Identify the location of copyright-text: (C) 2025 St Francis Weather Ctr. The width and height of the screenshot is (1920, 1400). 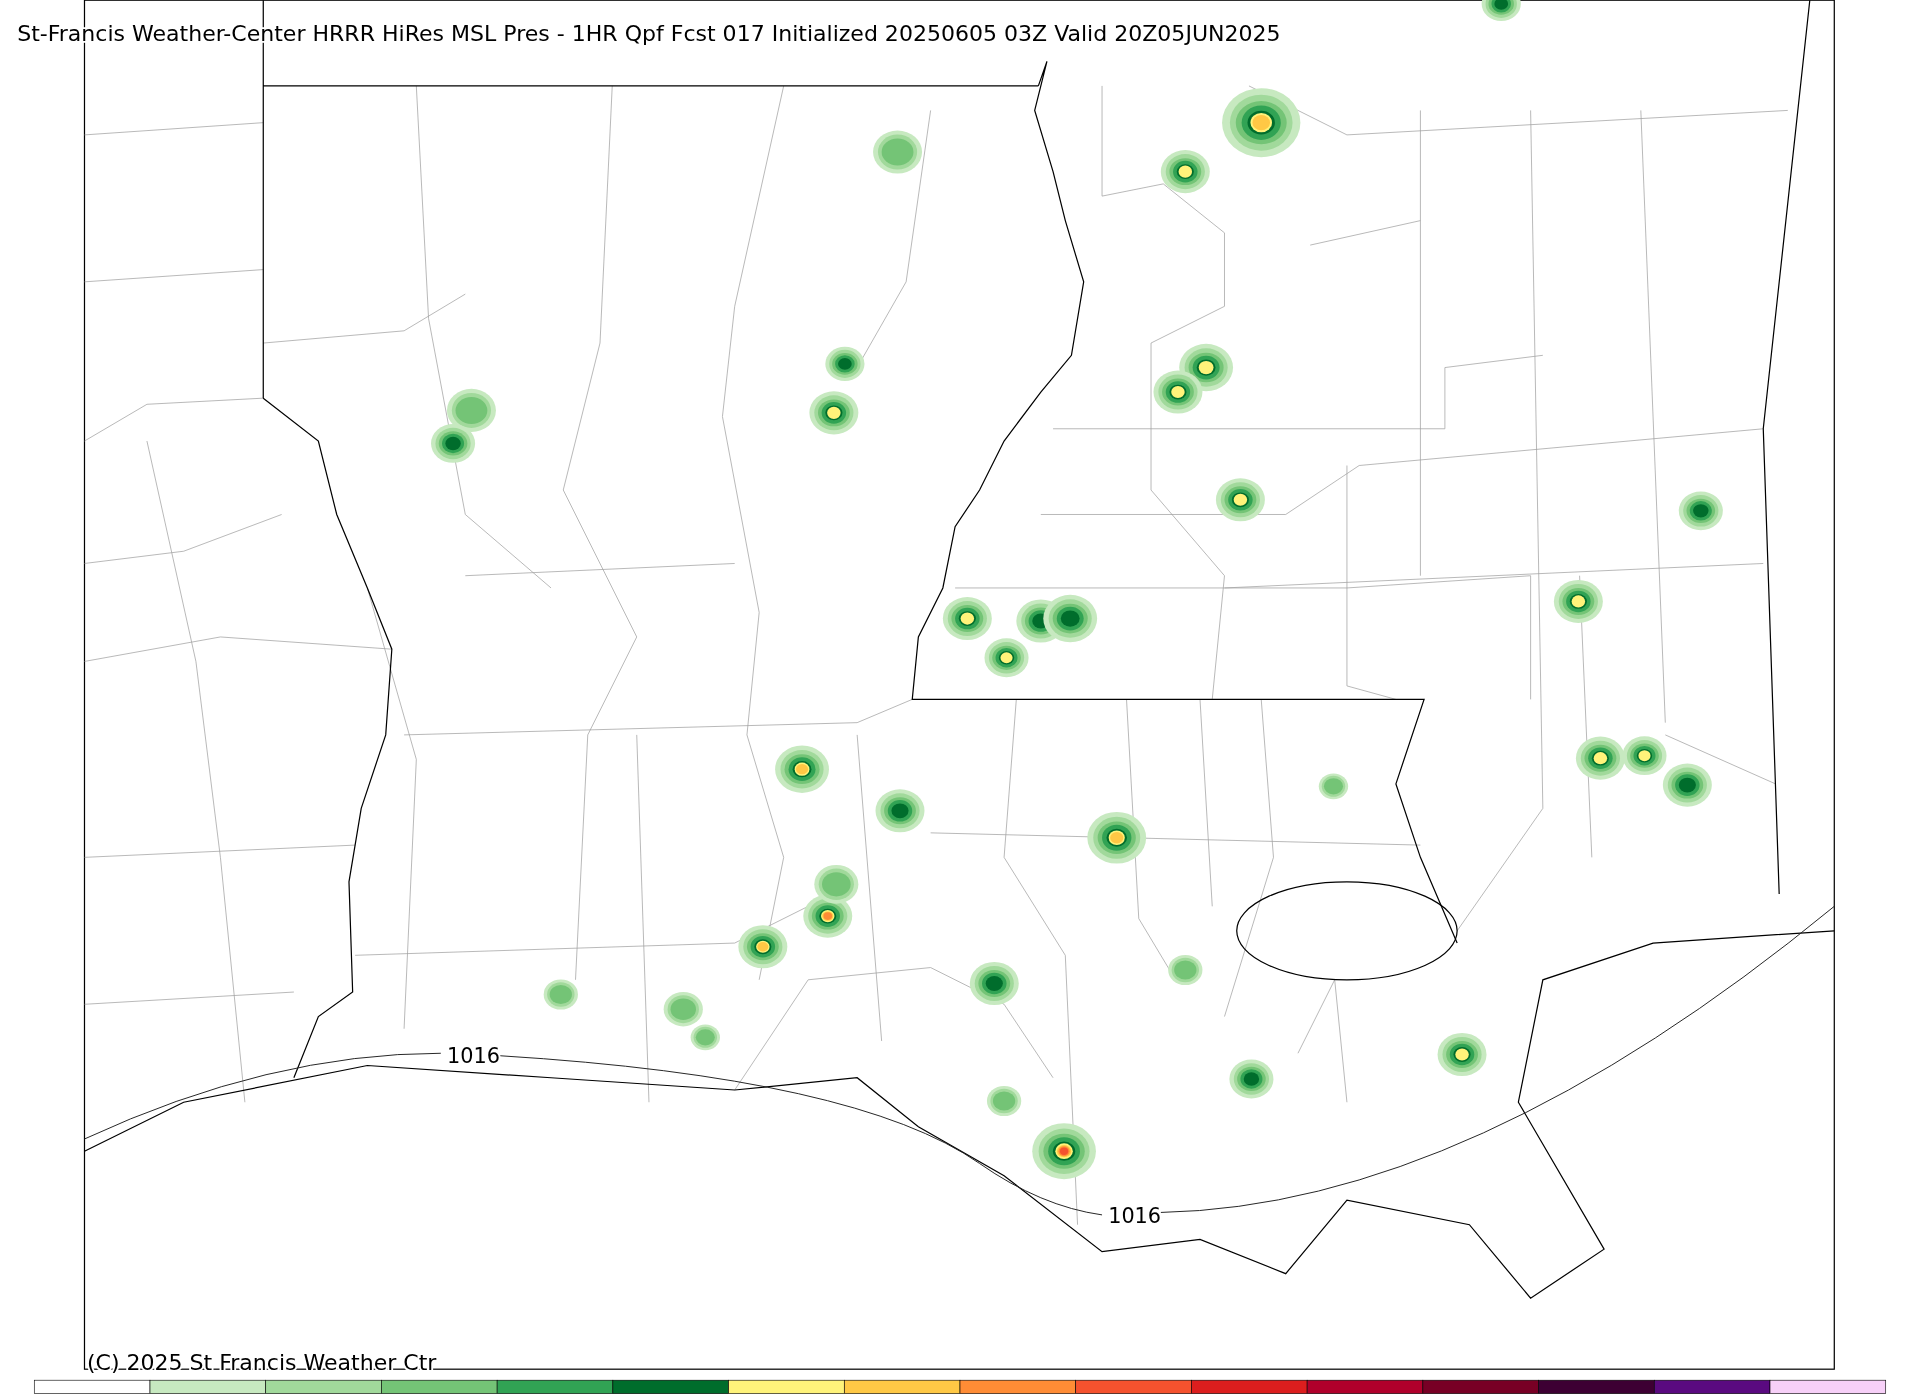
(261, 1363).